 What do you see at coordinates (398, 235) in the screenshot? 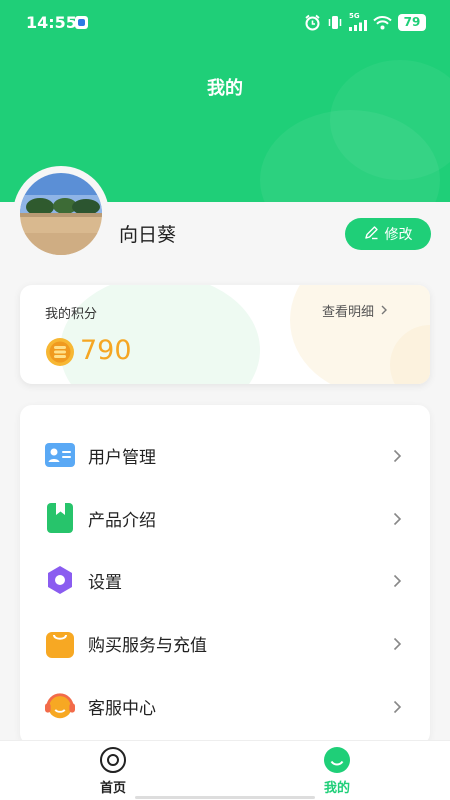
I see `edit-button-label: 修改` at bounding box center [398, 235].